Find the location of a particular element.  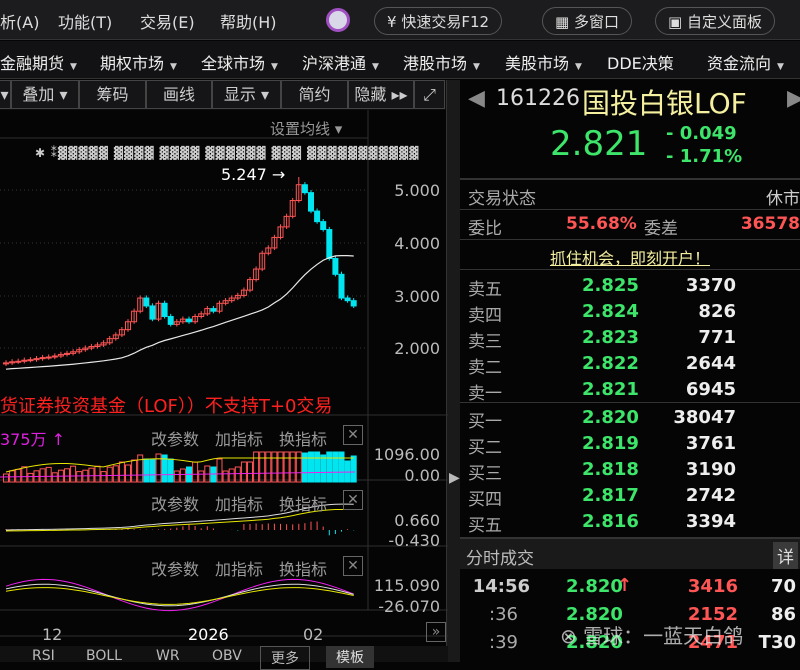

nav-fund-flow: 资金流向 ▼ is located at coordinates (745, 62).